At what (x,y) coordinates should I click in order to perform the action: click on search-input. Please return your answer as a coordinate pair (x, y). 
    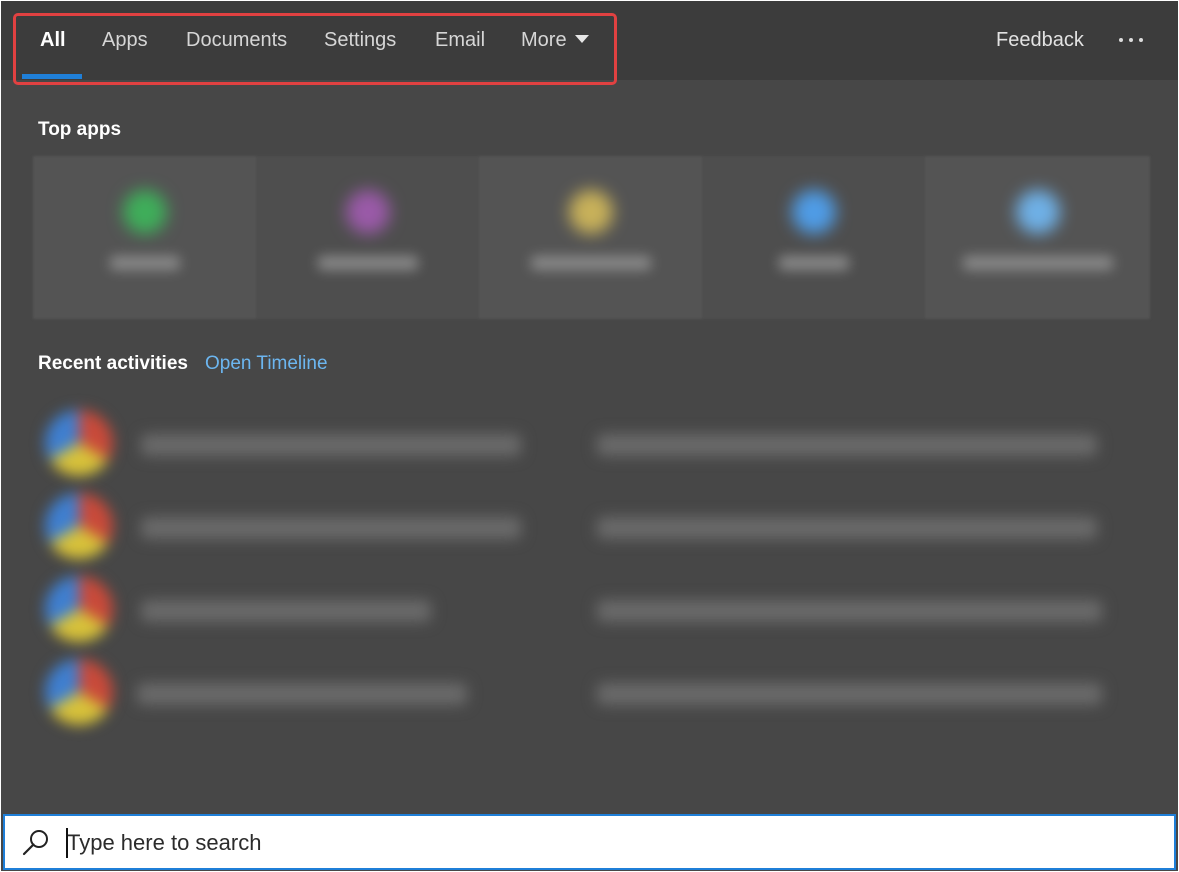
    Looking at the image, I should click on (611, 843).